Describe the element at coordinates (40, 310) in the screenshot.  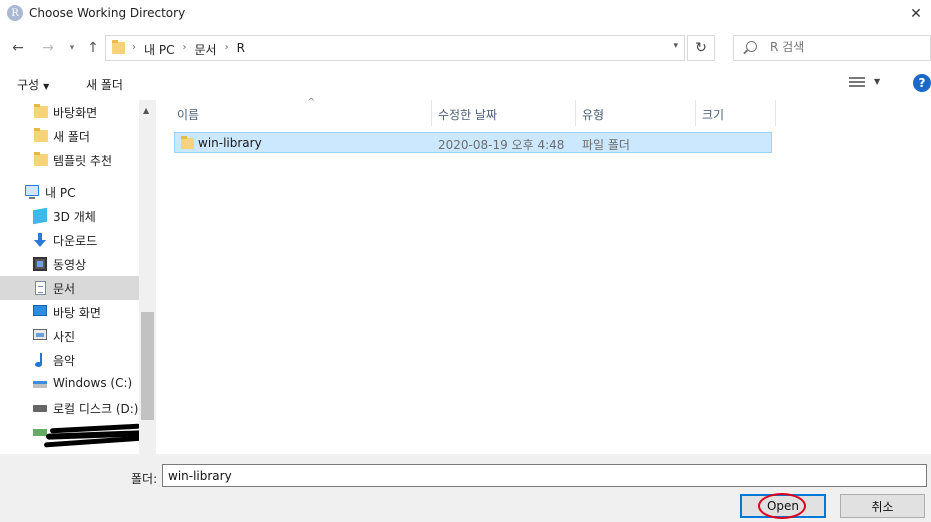
I see `desktop-icon` at that location.